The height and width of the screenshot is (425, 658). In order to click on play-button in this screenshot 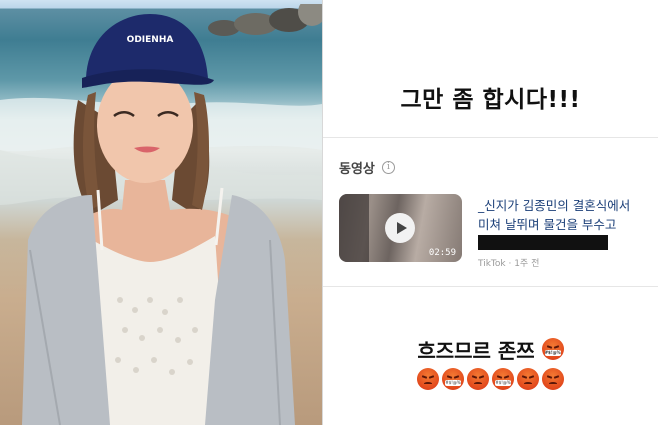, I will do `click(400, 228)`.